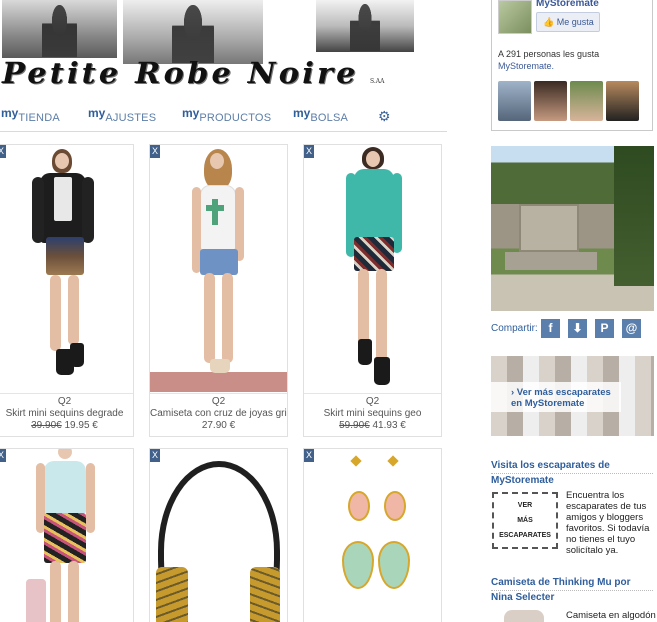  I want to click on store-nav: myTIENDA myAJUSTES myPRODUCTOS myBOLSA ⚙, so click(223, 118).